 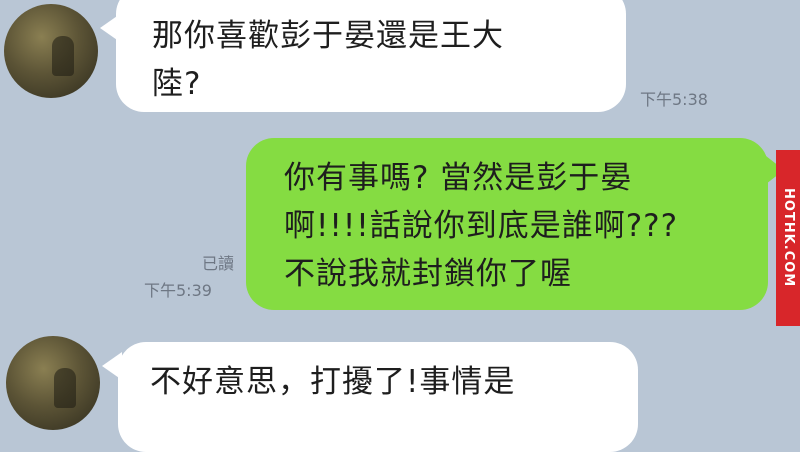 What do you see at coordinates (51, 51) in the screenshot?
I see `contact-avatar` at bounding box center [51, 51].